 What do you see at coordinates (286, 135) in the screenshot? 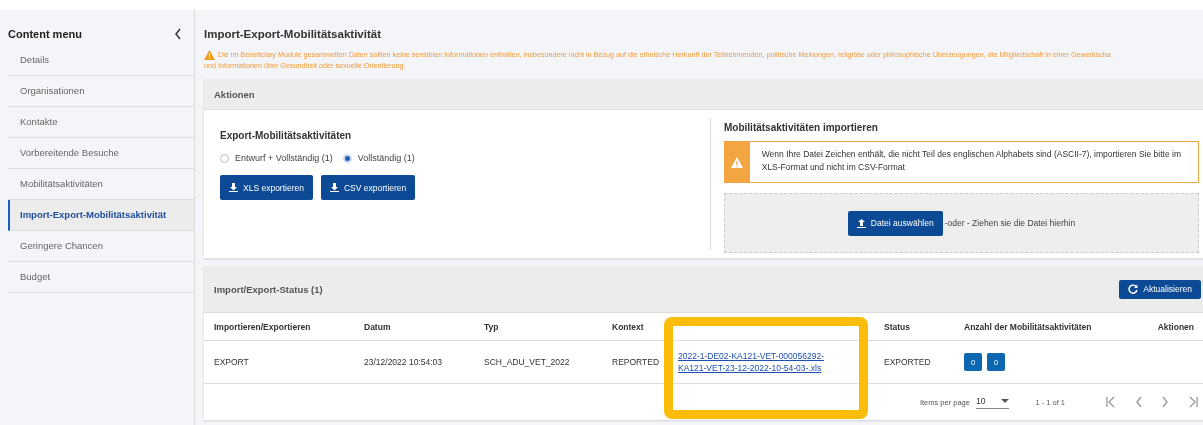
I see `section-title: Export-Mobilitätsaktivitäten` at bounding box center [286, 135].